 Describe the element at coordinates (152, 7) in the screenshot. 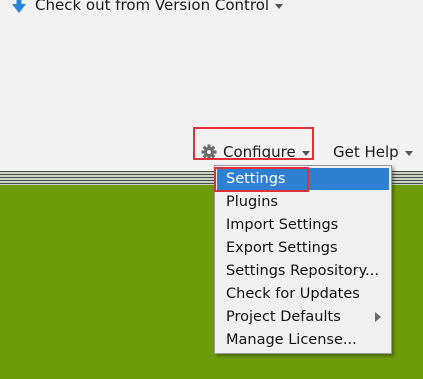

I see `checkout-vcs-label: Check out from Version Control` at that location.